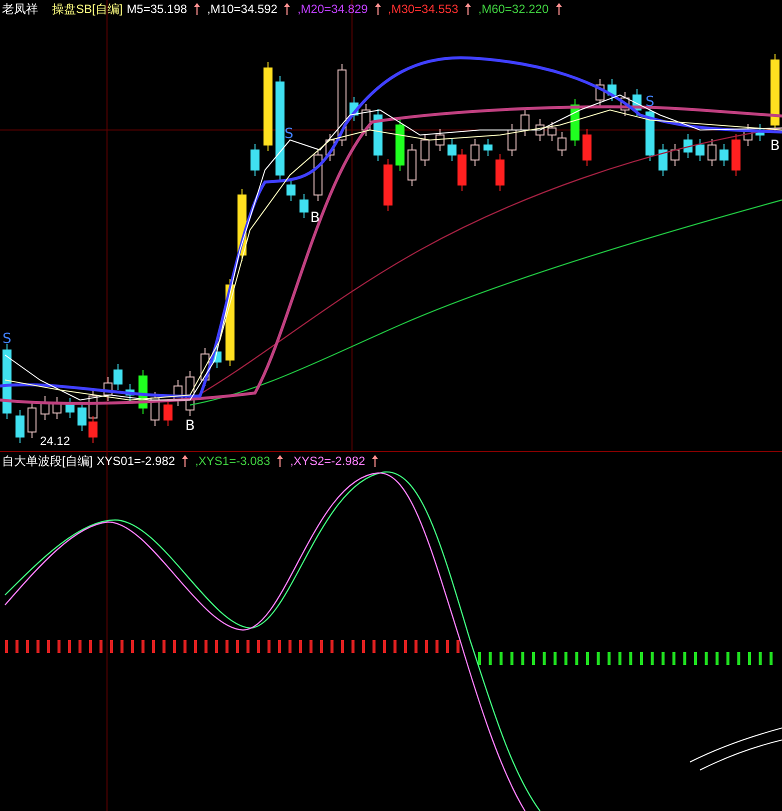 The image size is (782, 811). Describe the element at coordinates (332, 9) in the screenshot. I see `indicator-value: ,M20=34.829` at that location.